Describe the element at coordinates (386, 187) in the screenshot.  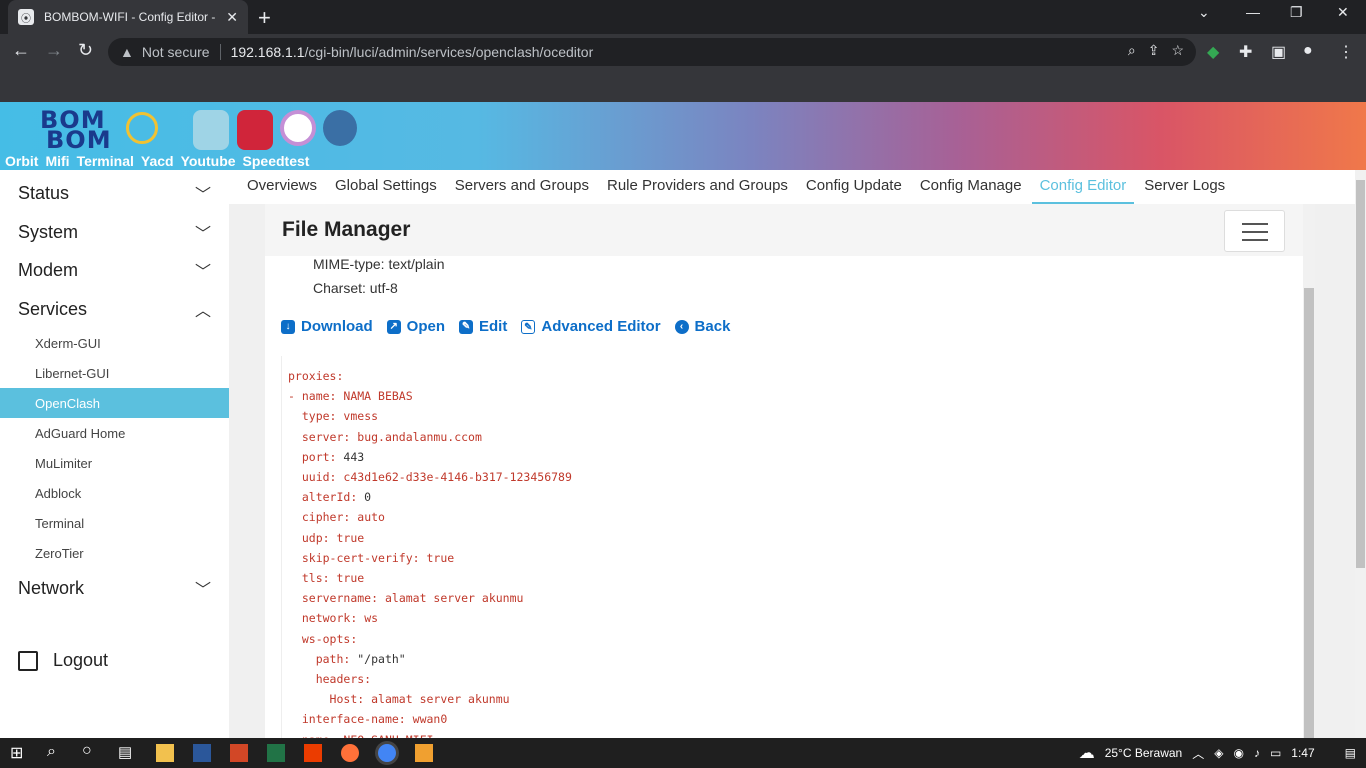
I see `tab-global-settings: Global Settings` at that location.